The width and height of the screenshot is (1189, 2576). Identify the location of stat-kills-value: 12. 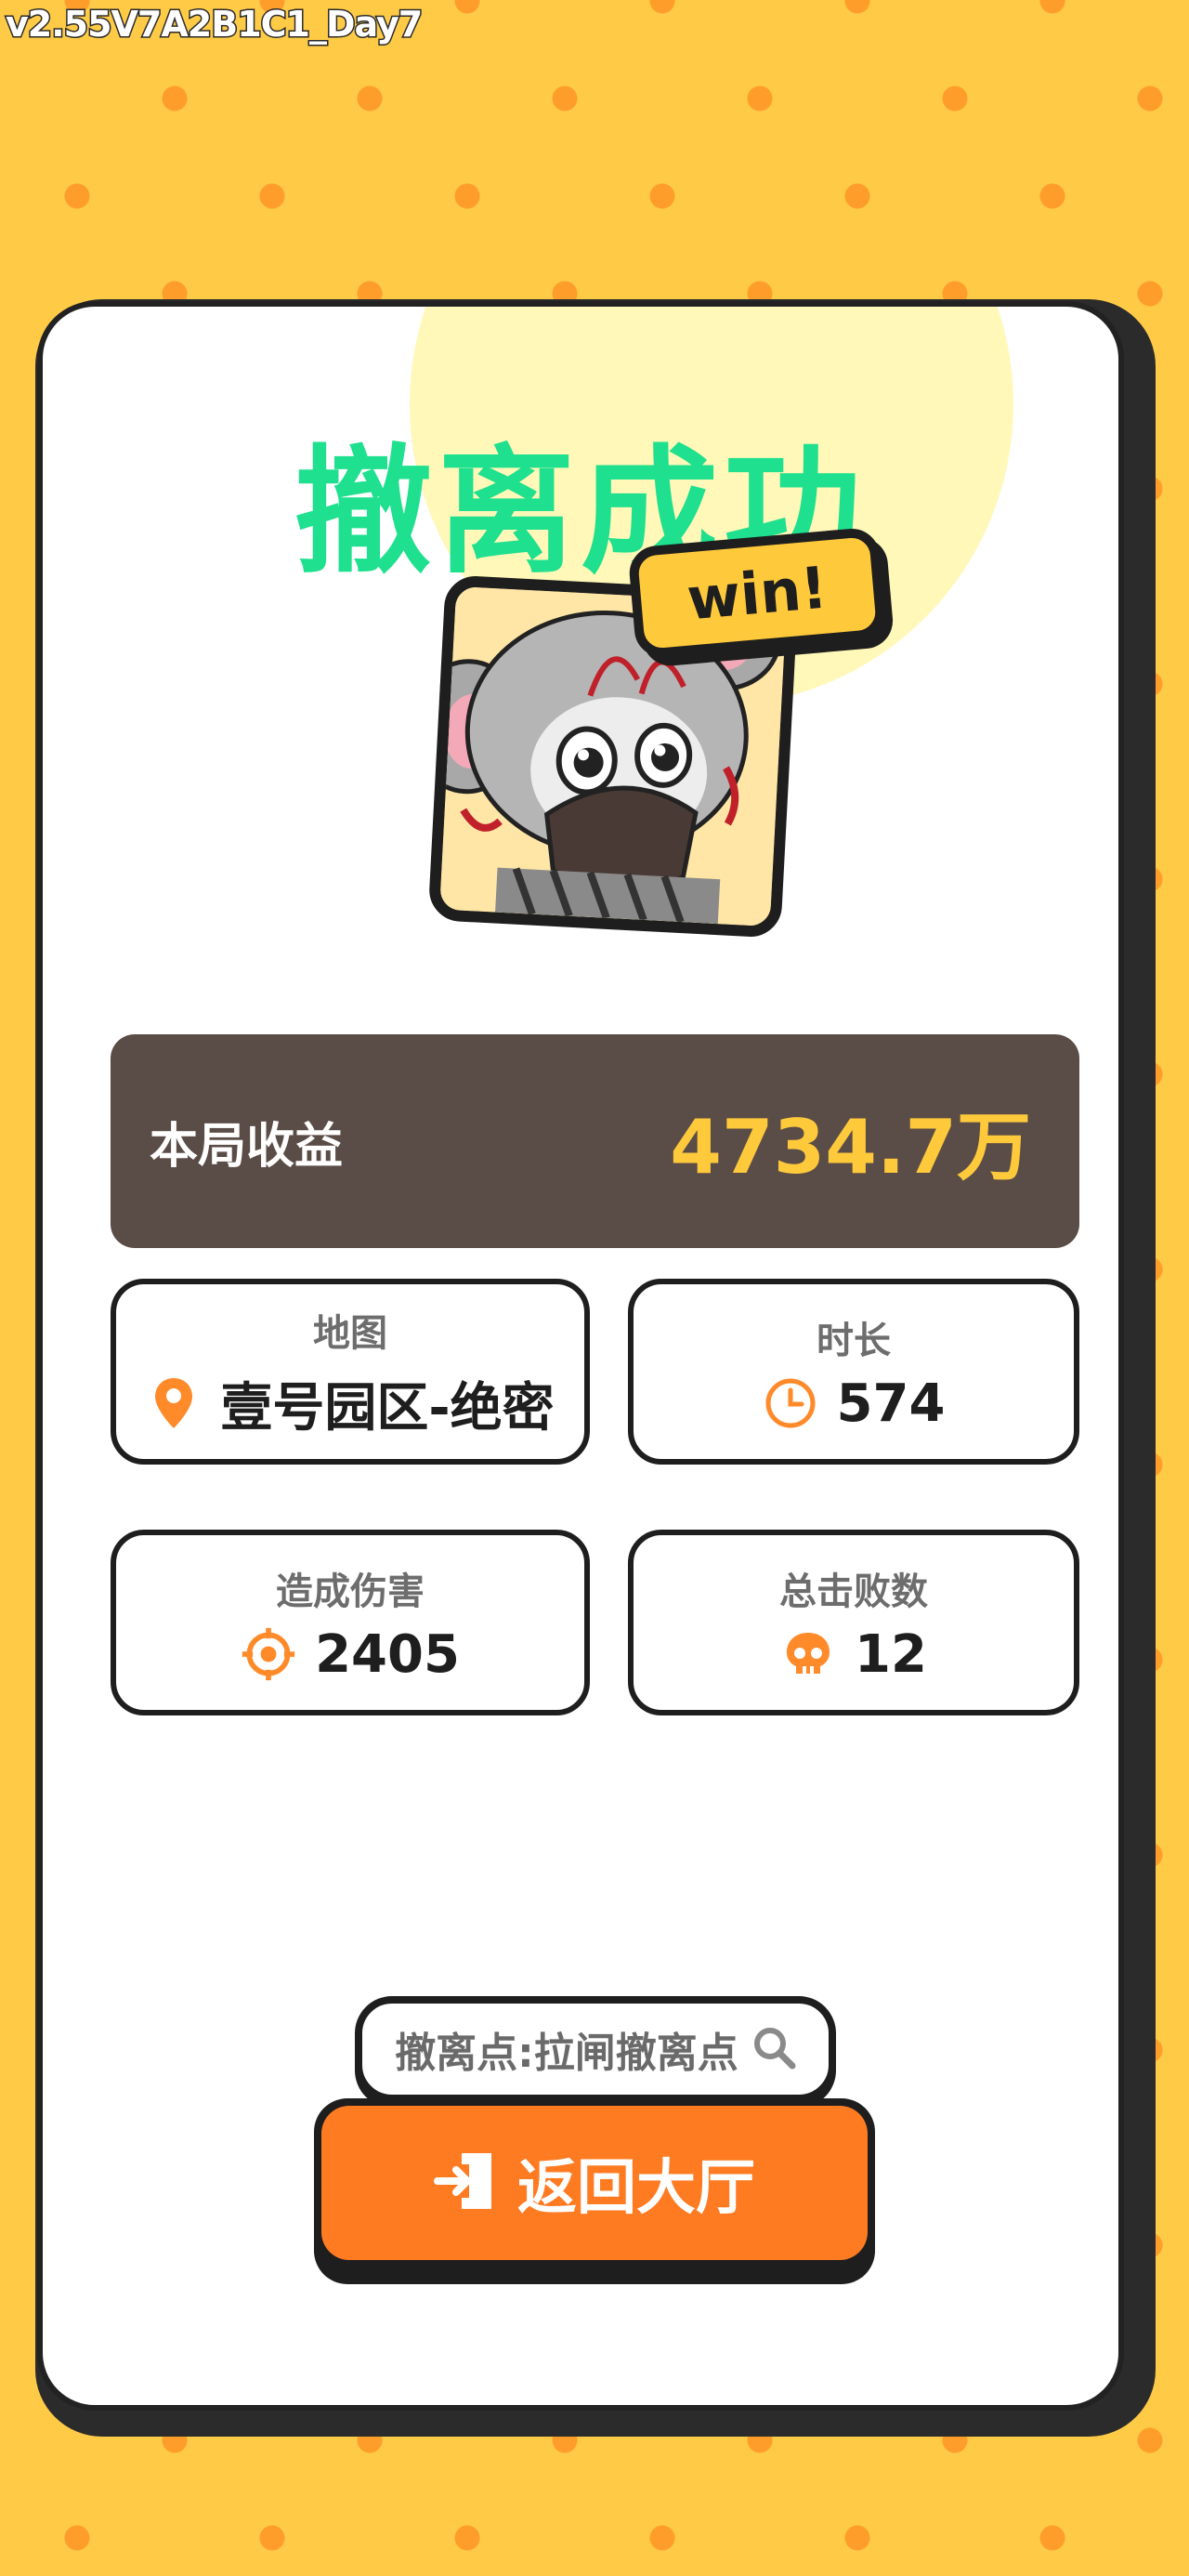
(891, 1654).